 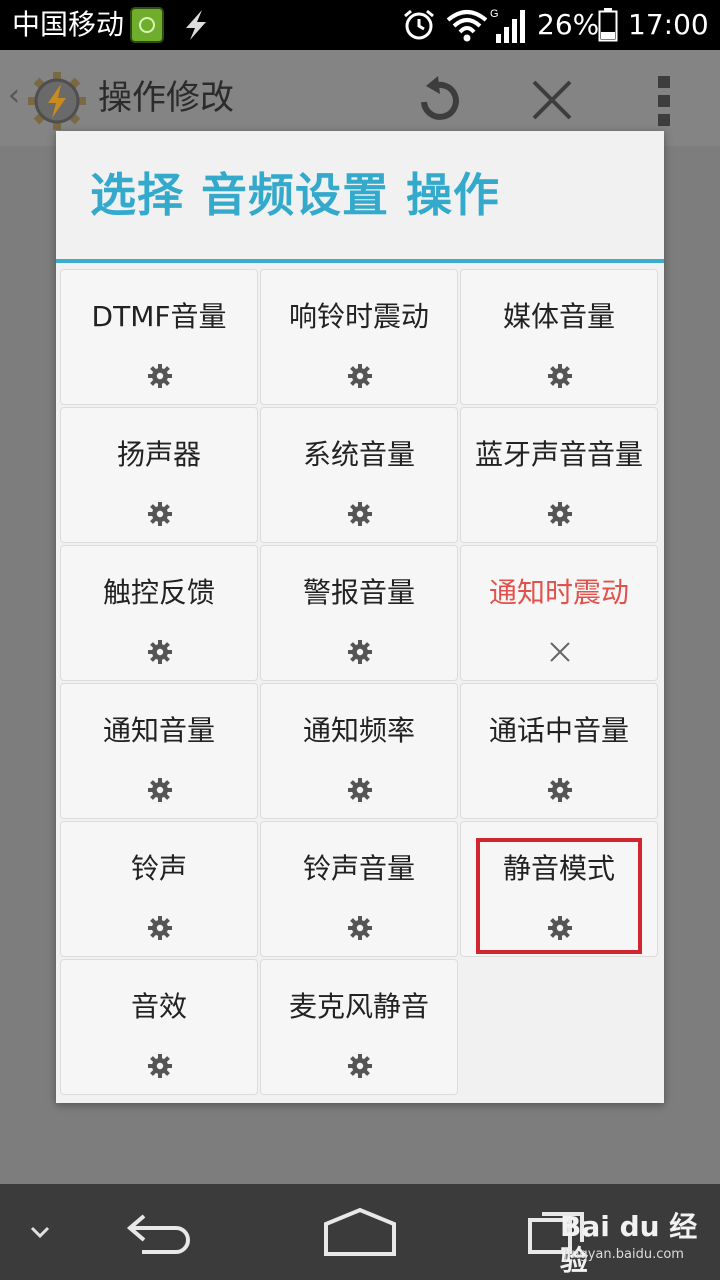 I want to click on status-bar: 中国移动 G 26% 17:00, so click(x=360, y=25).